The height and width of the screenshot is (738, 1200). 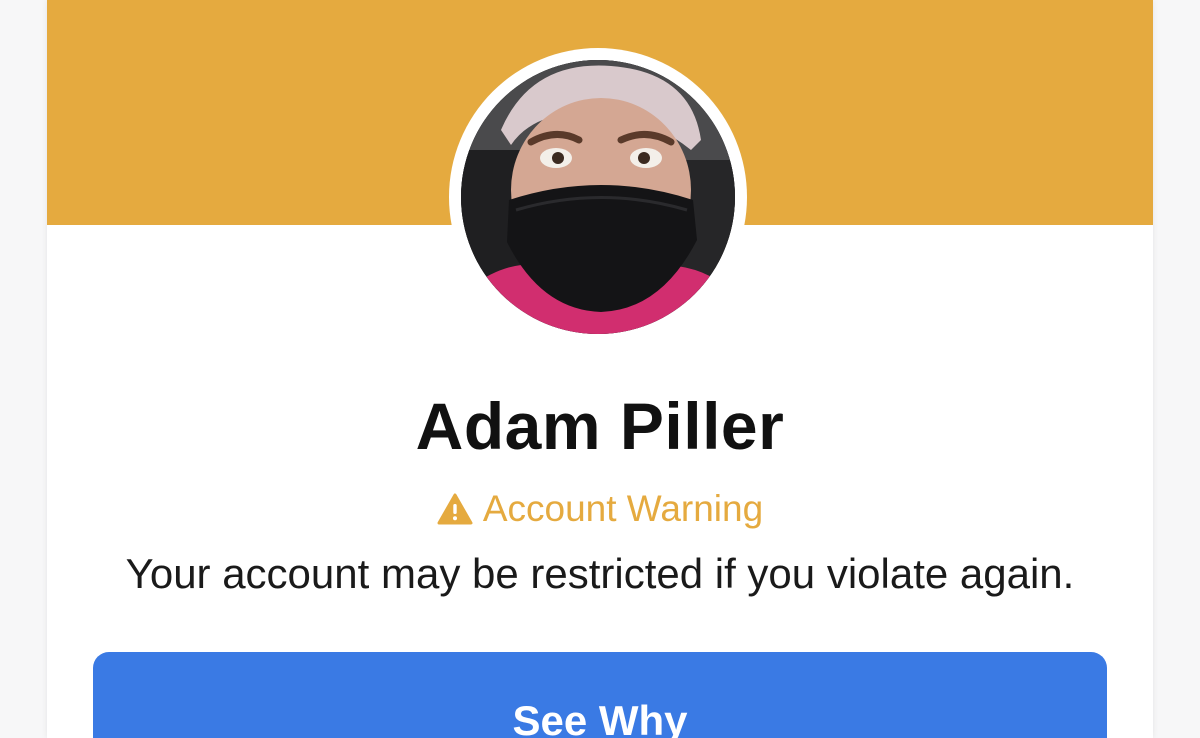 What do you see at coordinates (623, 508) in the screenshot?
I see `warning-label: Account Warning` at bounding box center [623, 508].